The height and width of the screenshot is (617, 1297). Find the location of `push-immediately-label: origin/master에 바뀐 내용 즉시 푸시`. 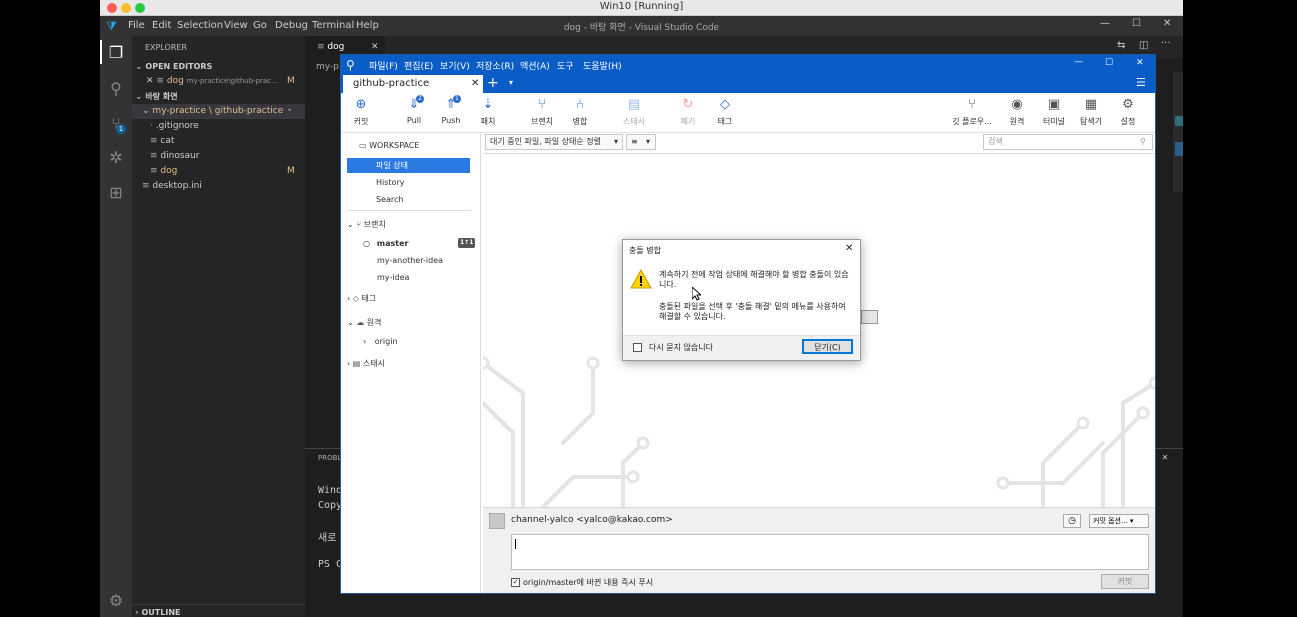

push-immediately-label: origin/master에 바뀐 내용 즉시 푸시 is located at coordinates (588, 582).